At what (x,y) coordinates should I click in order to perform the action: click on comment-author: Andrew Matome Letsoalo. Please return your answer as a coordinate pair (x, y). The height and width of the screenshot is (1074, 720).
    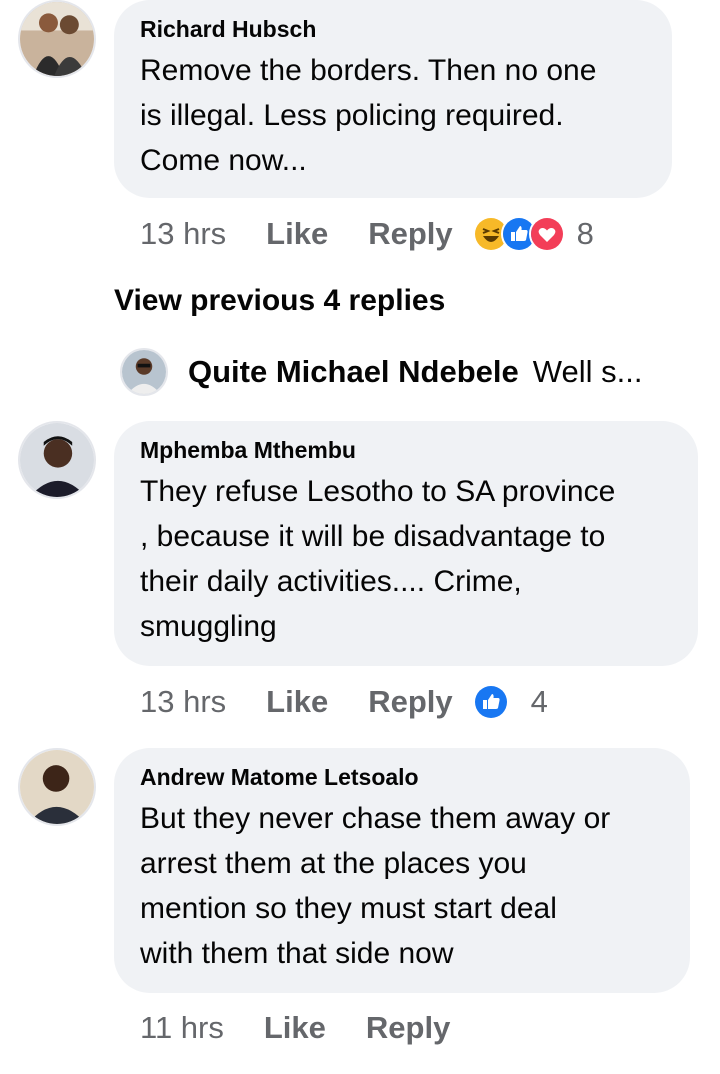
    Looking at the image, I should click on (402, 777).